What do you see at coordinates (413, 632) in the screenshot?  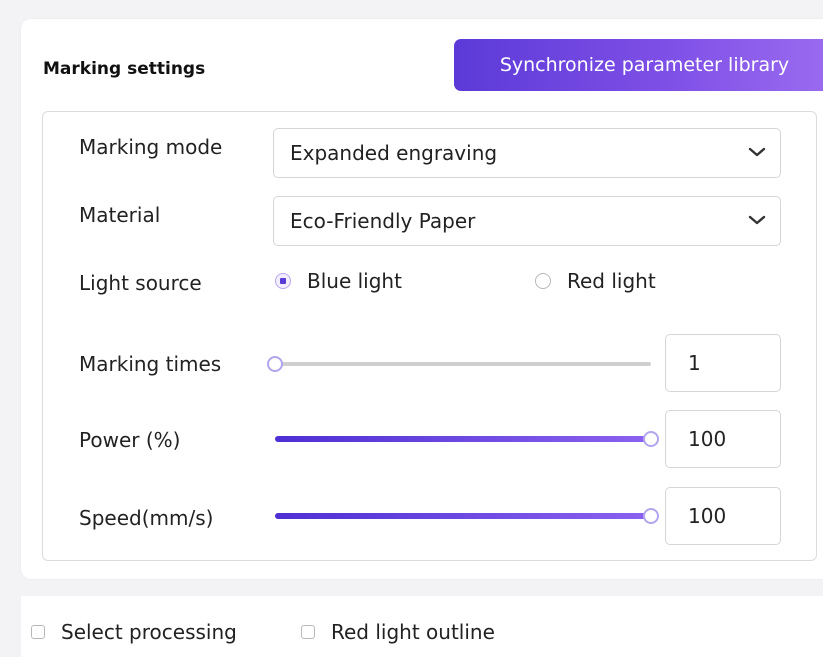 I see `red-light-outline-label: Red light outline` at bounding box center [413, 632].